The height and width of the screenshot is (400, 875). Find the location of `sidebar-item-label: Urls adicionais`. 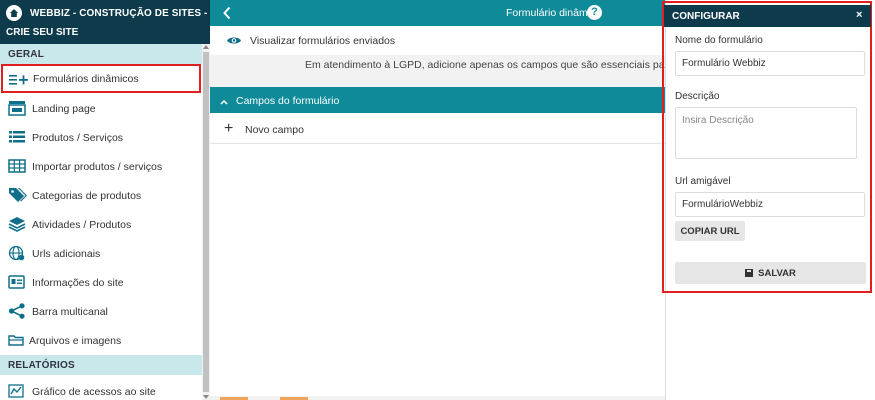

sidebar-item-label: Urls adicionais is located at coordinates (66, 254).